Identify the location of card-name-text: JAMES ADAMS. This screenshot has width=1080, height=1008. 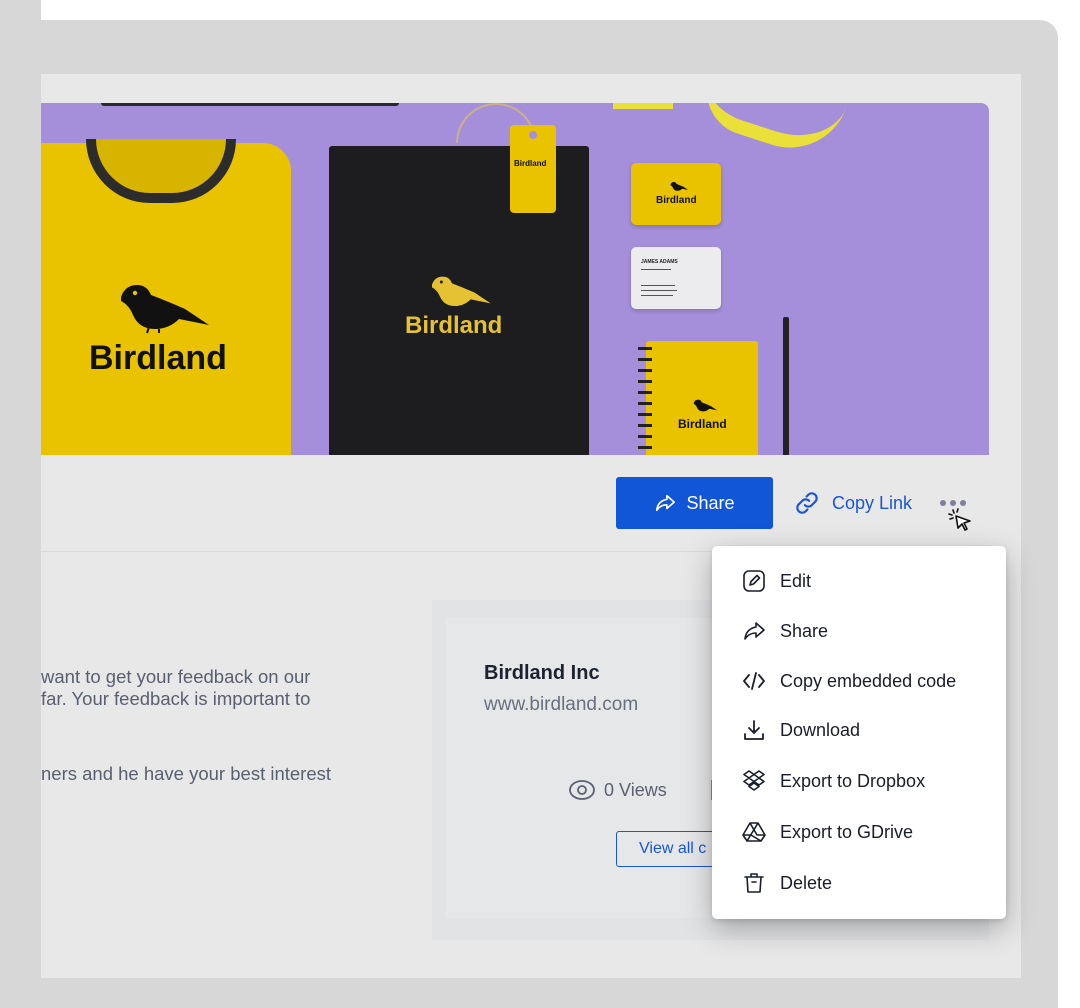
(659, 262).